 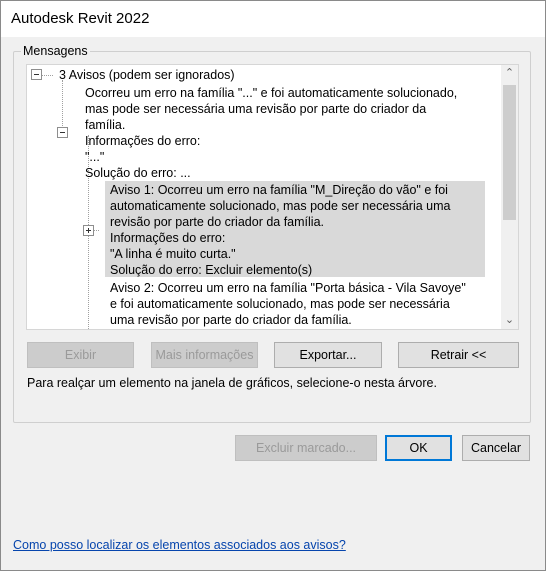 What do you see at coordinates (147, 75) in the screenshot?
I see `tree-root-label: 3 Avisos (podem ser ignorados)` at bounding box center [147, 75].